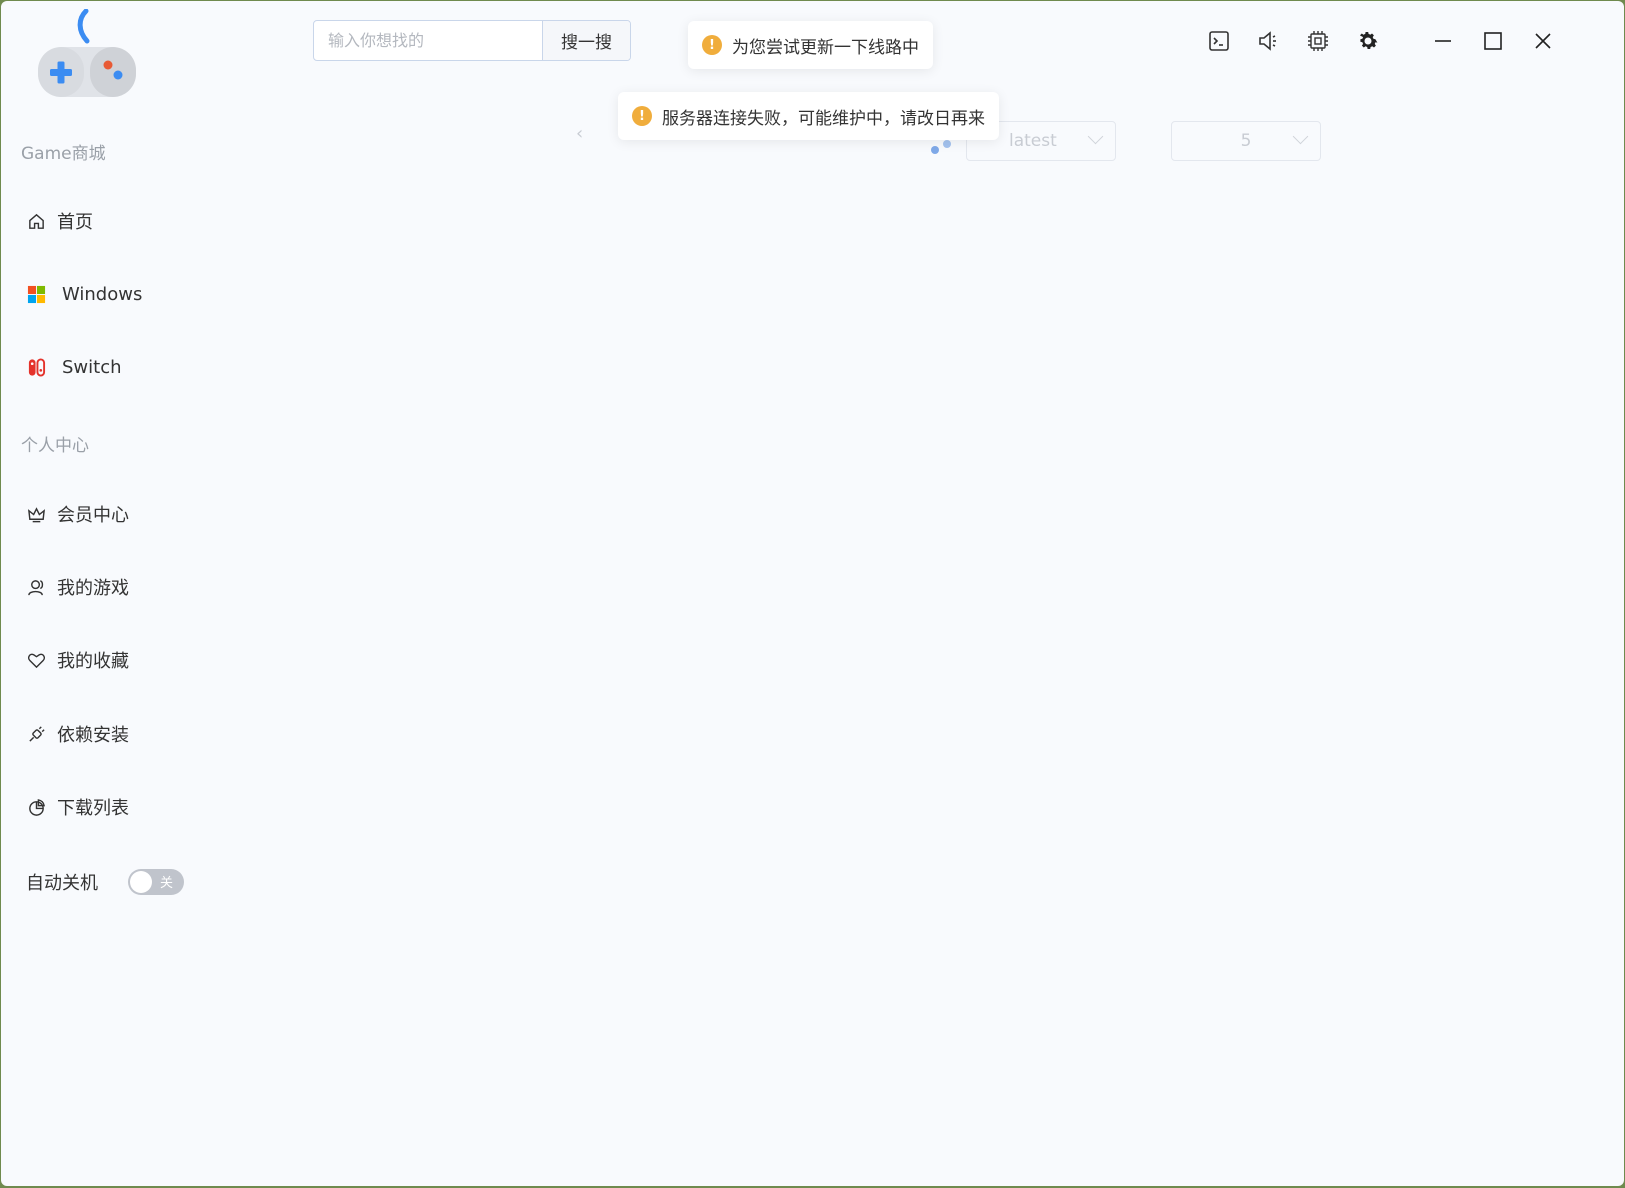  What do you see at coordinates (823, 118) in the screenshot?
I see `toast-text: 服务器连接失败，可能维护中，请改日再来` at bounding box center [823, 118].